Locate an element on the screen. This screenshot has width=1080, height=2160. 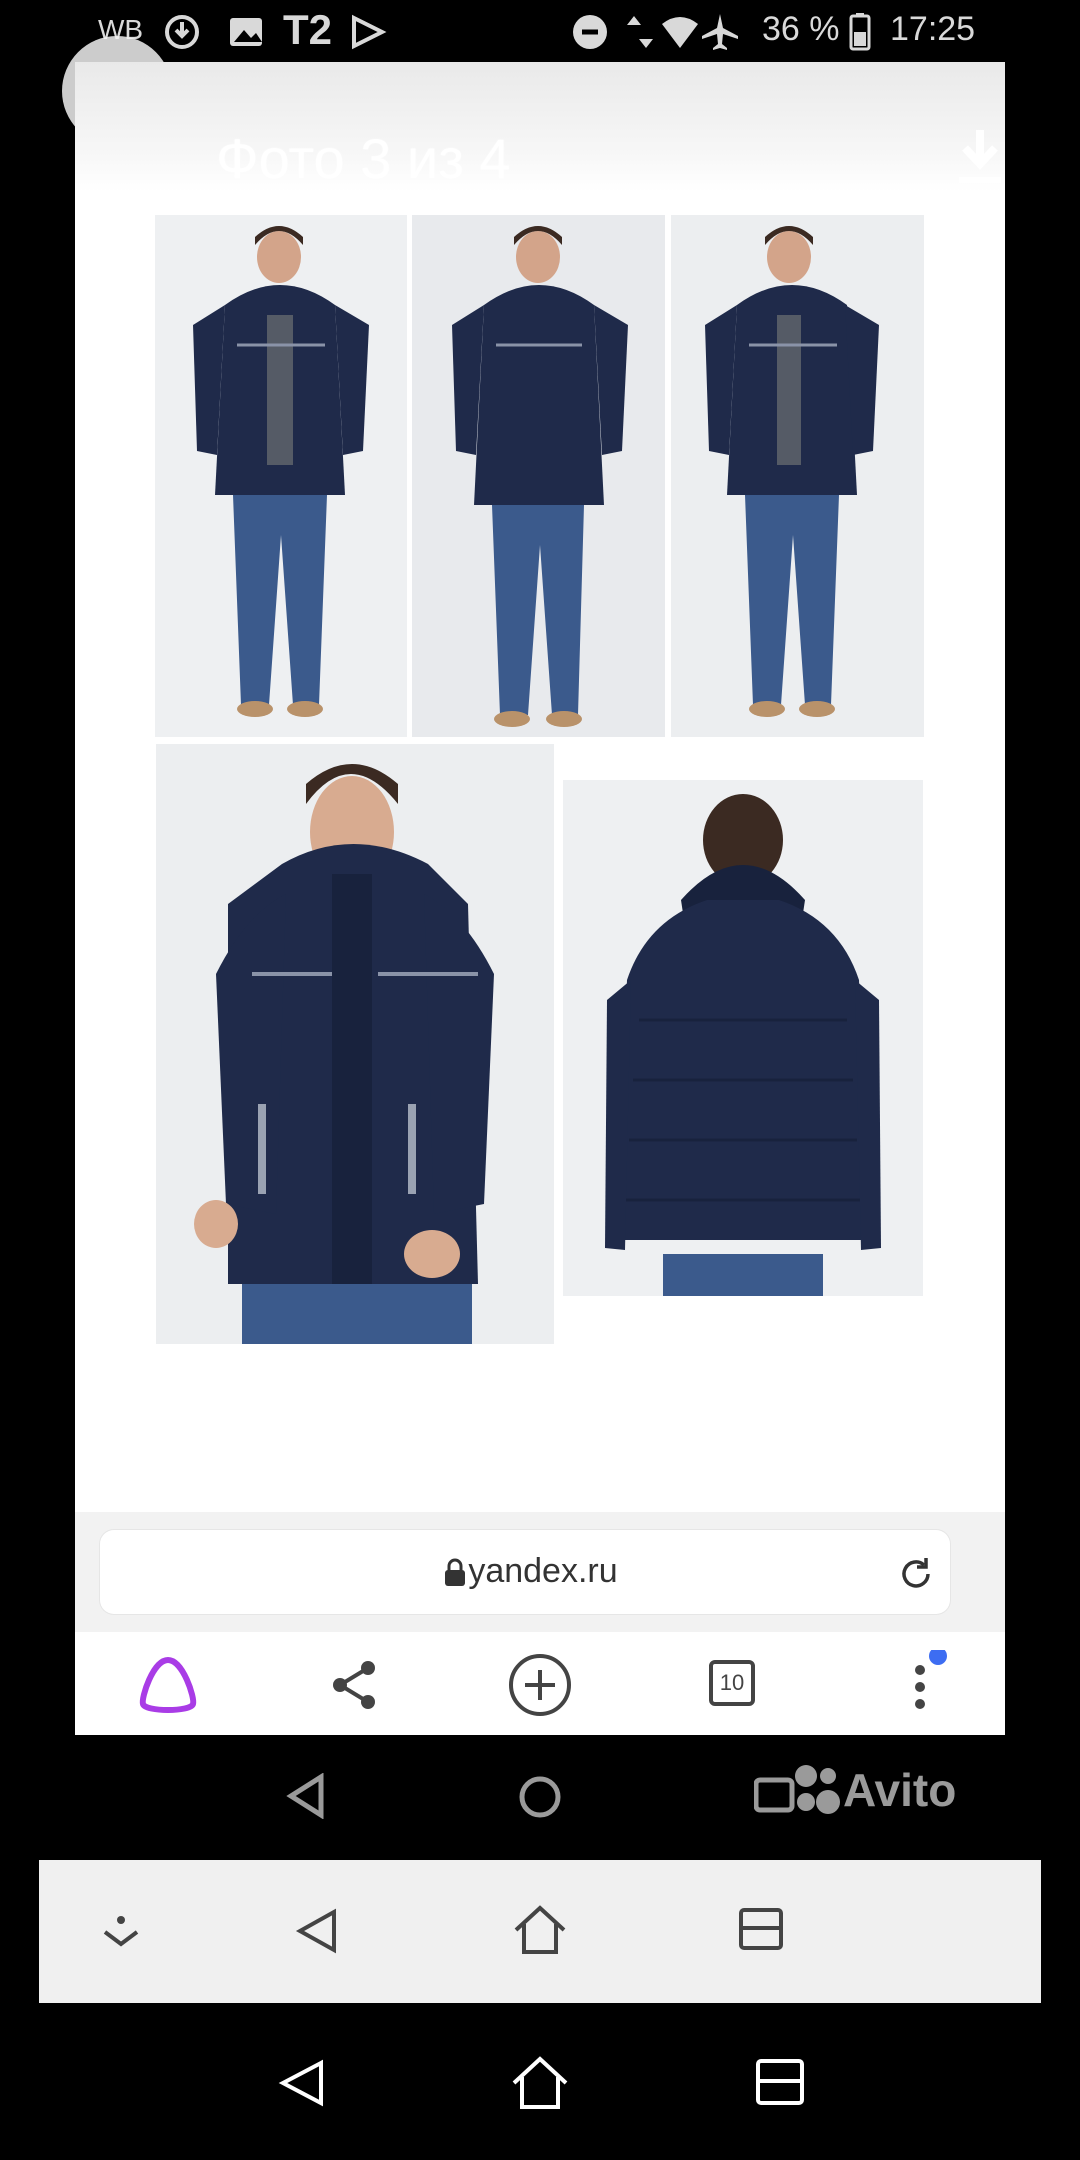
hide-bar-icon is located at coordinates (121, 1932).